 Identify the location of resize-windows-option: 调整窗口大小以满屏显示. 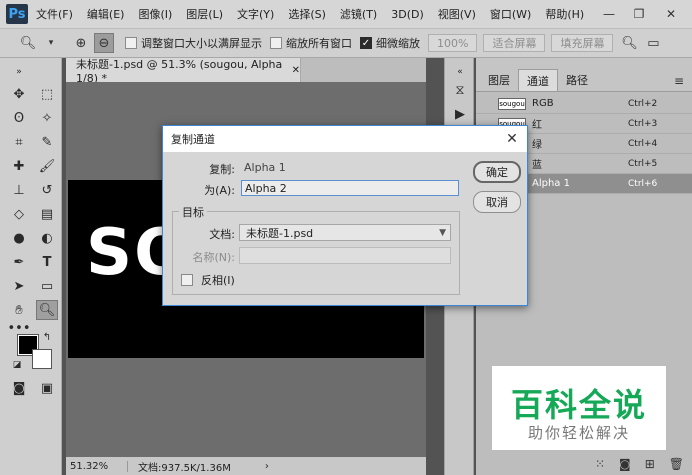
(193, 43).